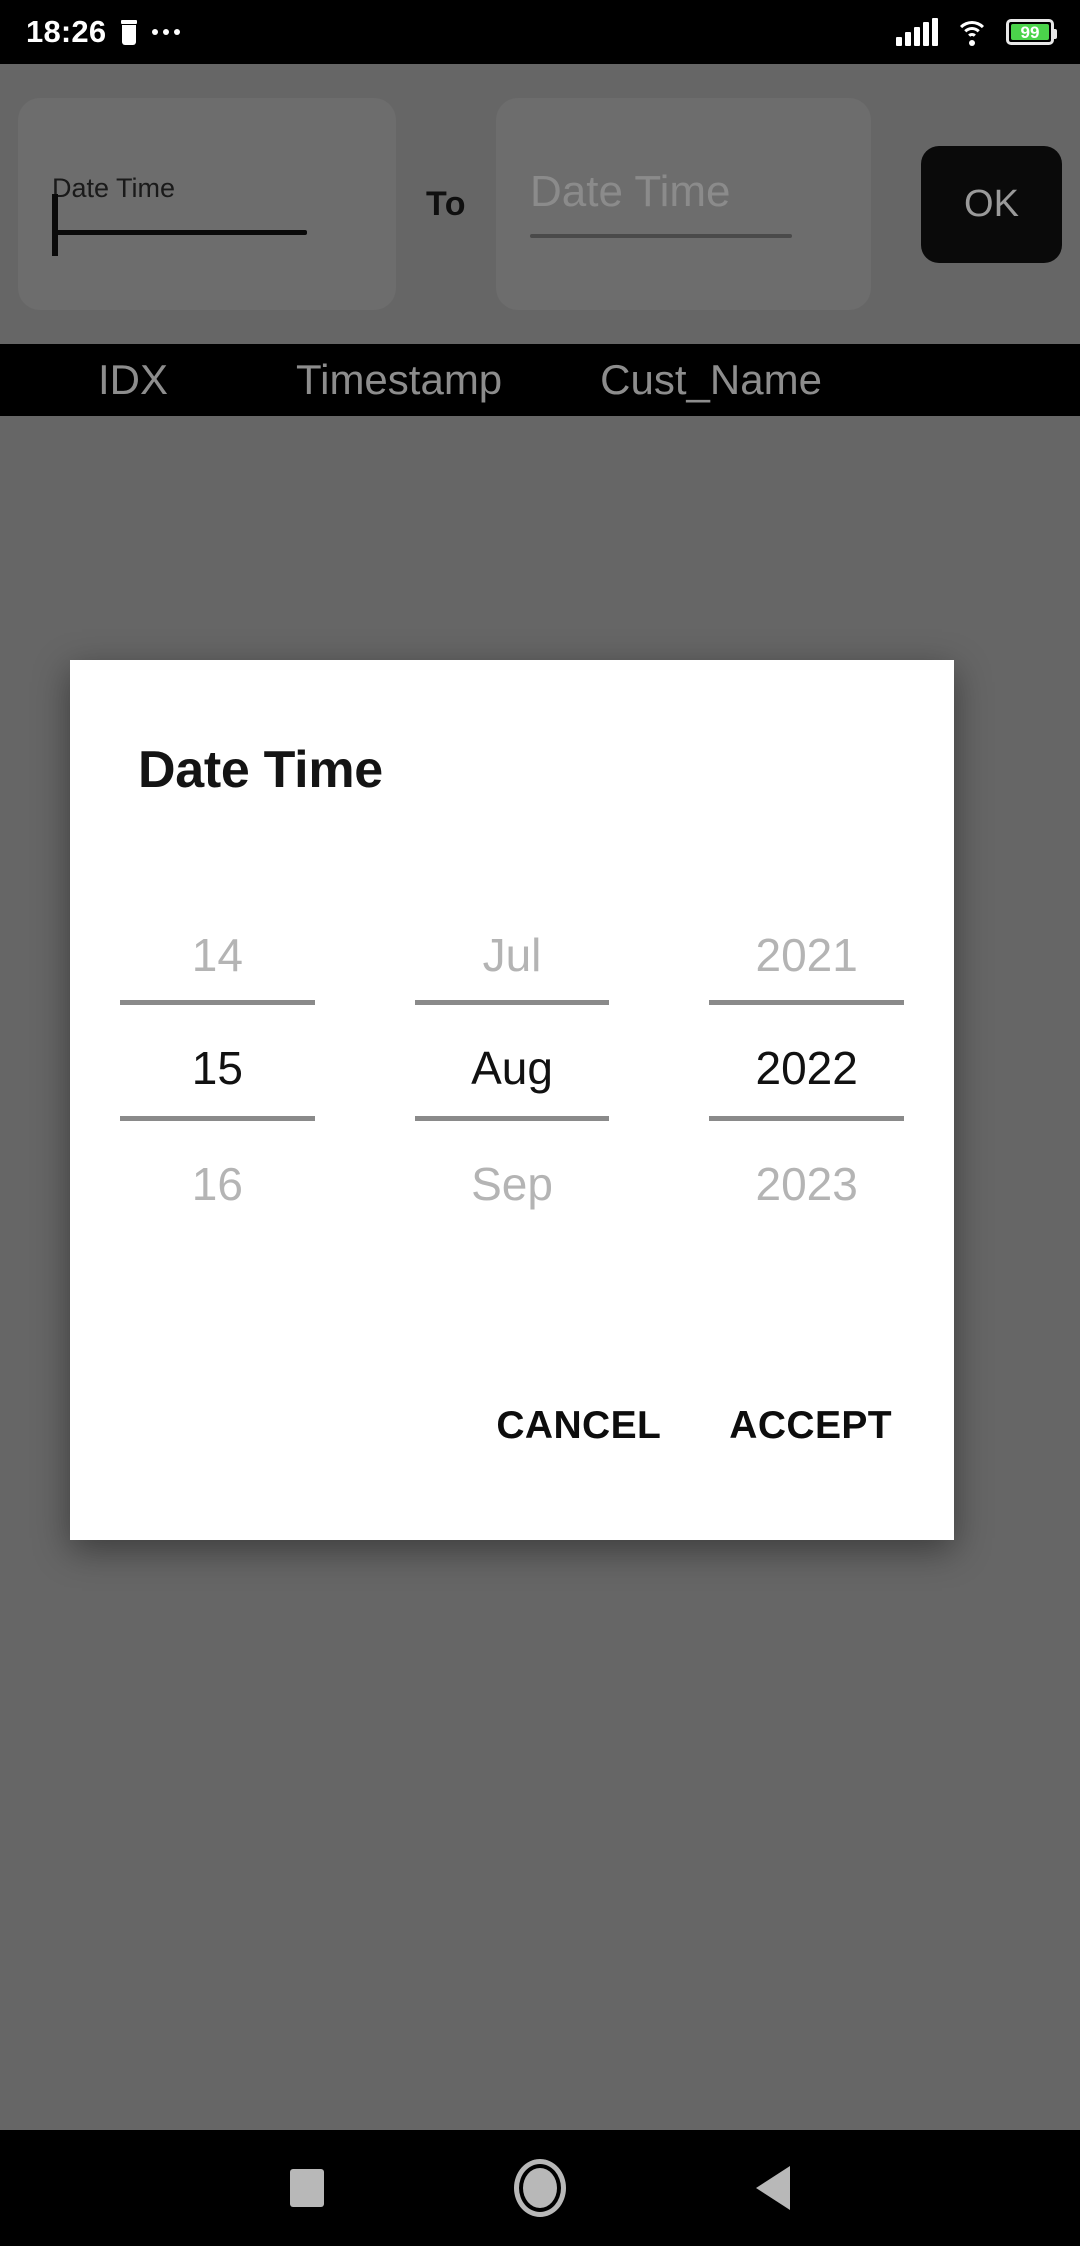 The image size is (1080, 2246). Describe the element at coordinates (661, 236) in the screenshot. I see `to-date-field-underline` at that location.